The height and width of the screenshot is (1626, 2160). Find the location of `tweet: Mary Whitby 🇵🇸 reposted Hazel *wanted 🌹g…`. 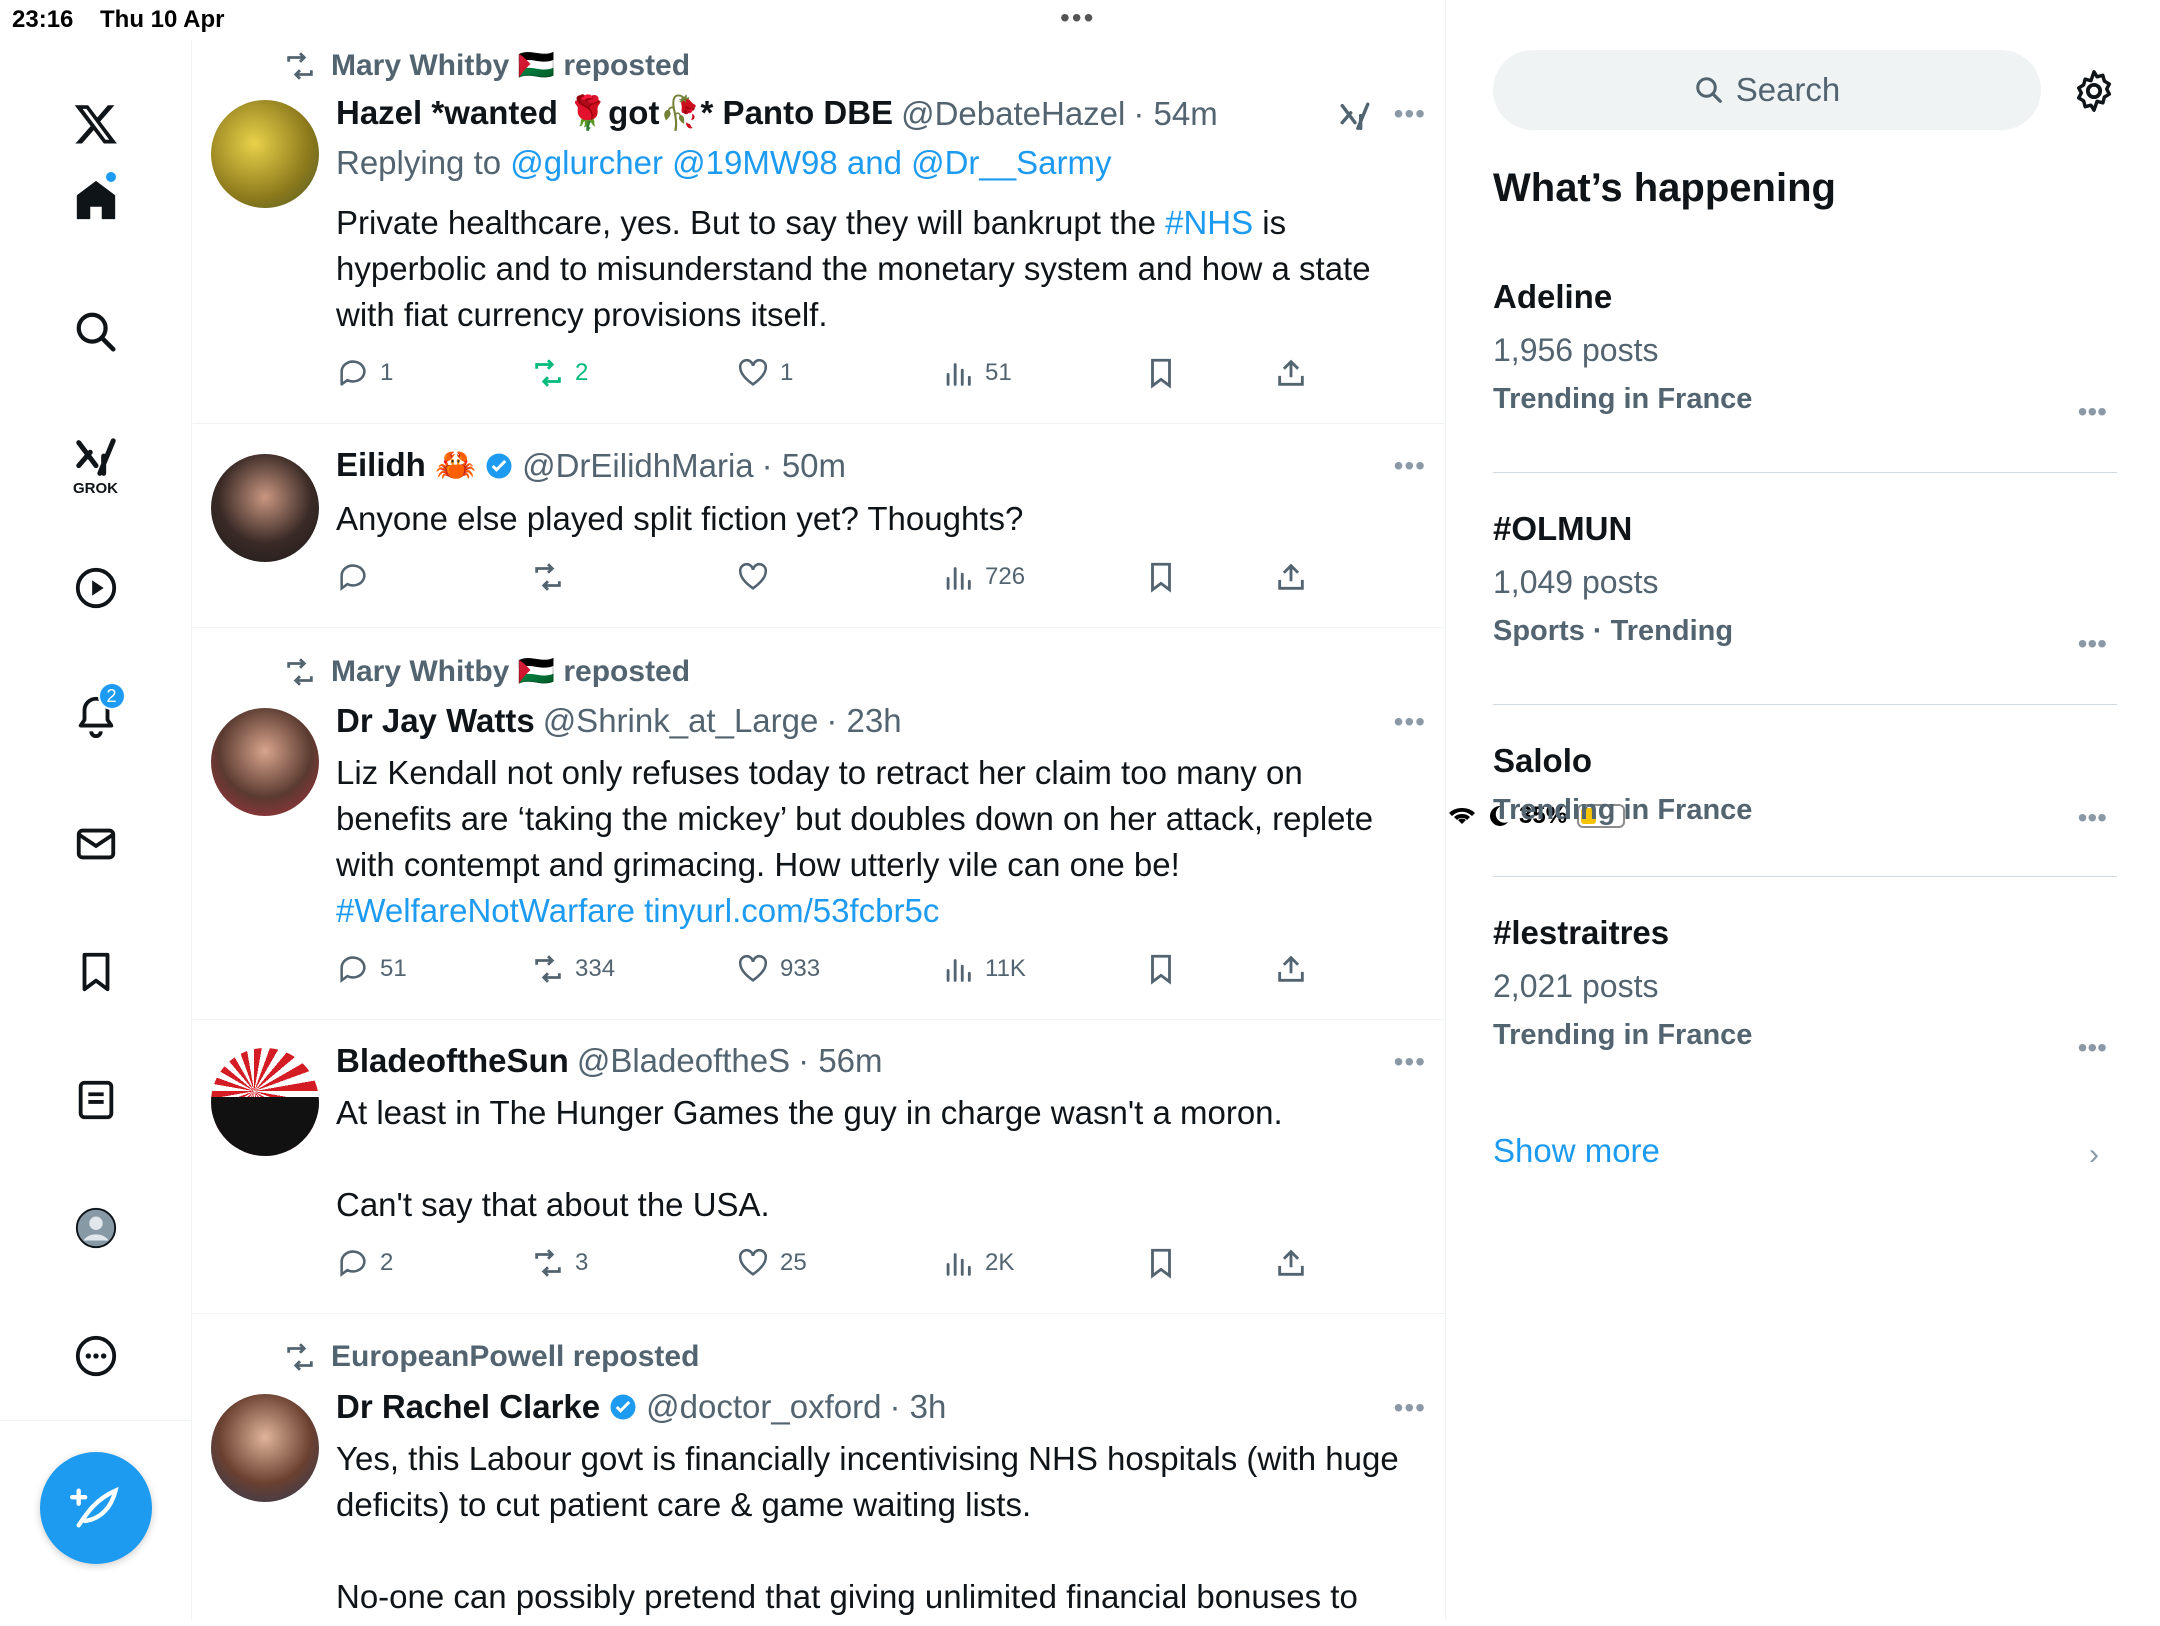

tweet: Mary Whitby 🇵🇸 reposted Hazel *wanted 🌹g… is located at coordinates (819, 232).